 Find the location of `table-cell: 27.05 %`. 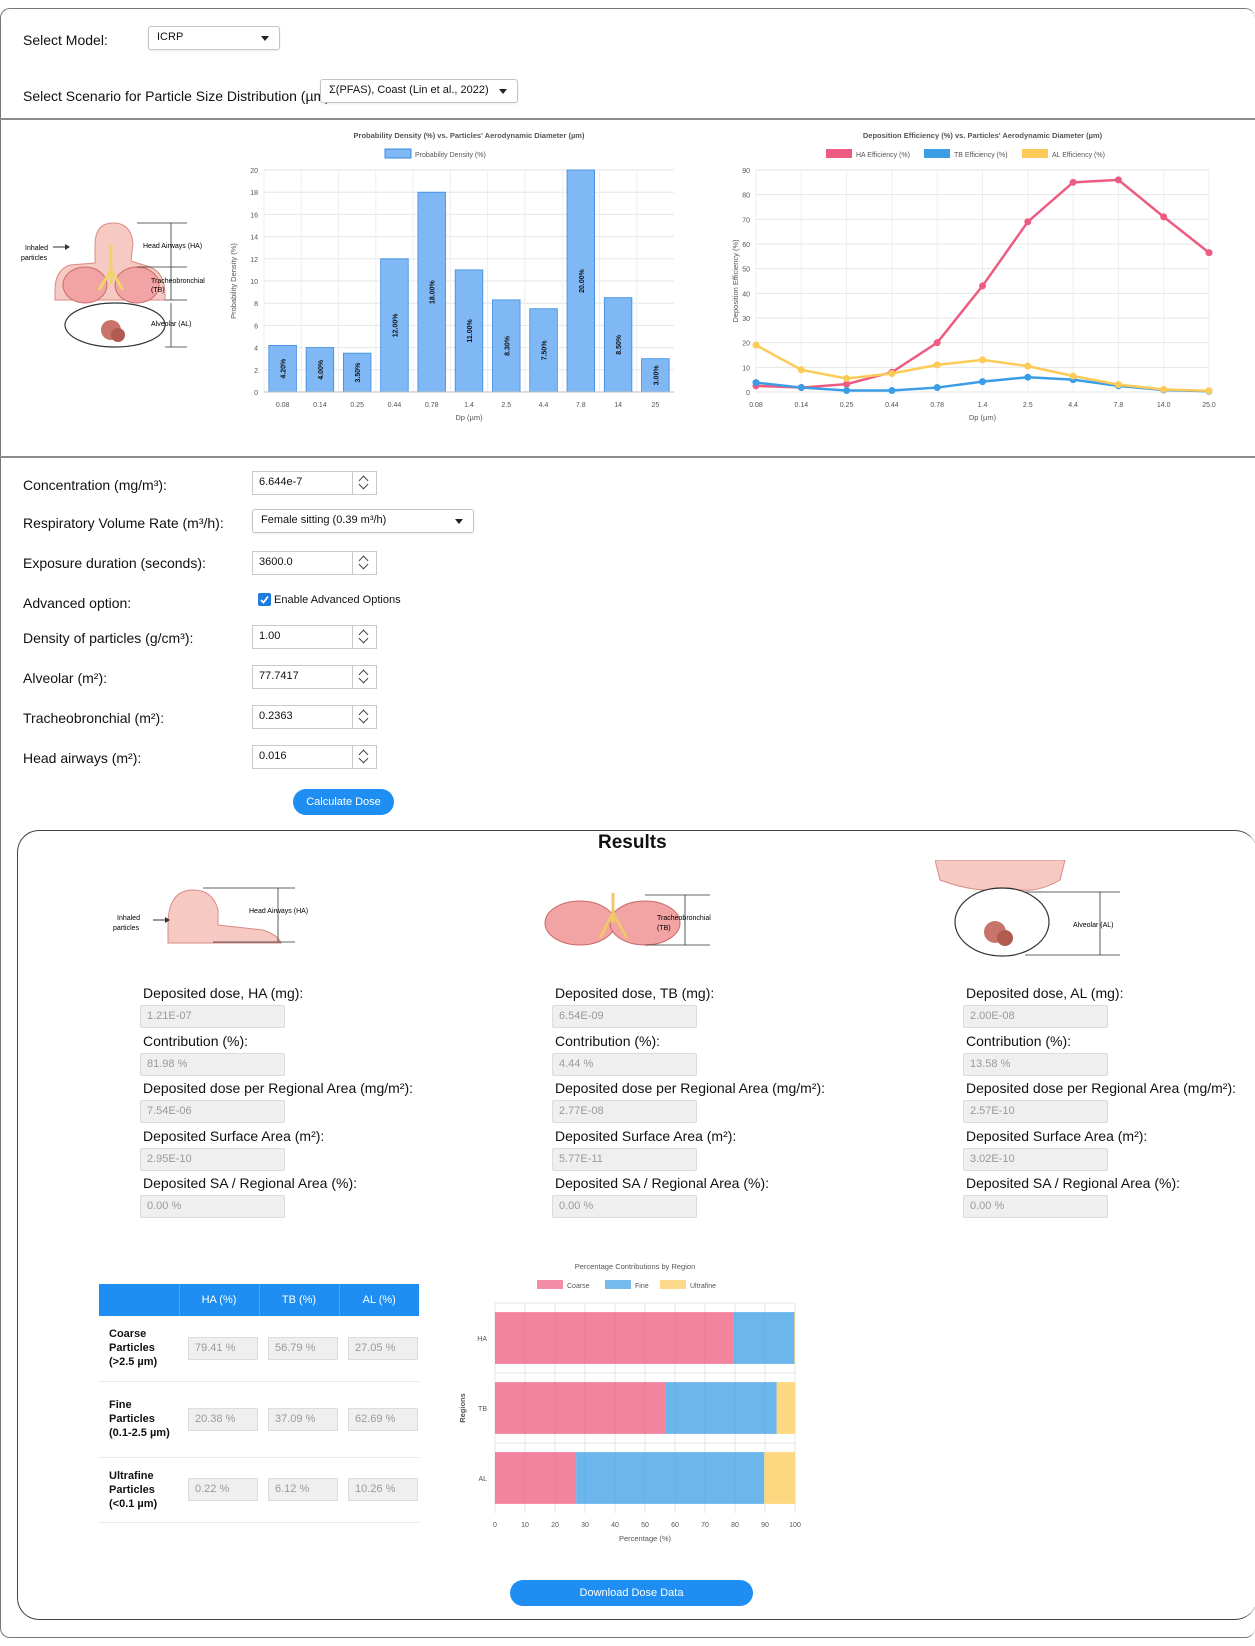

table-cell: 27.05 % is located at coordinates (383, 1348).